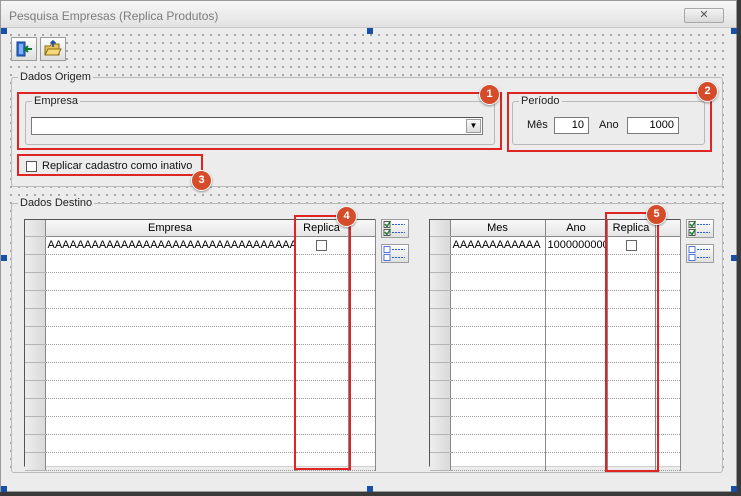  What do you see at coordinates (24, 49) in the screenshot?
I see `exit-button` at bounding box center [24, 49].